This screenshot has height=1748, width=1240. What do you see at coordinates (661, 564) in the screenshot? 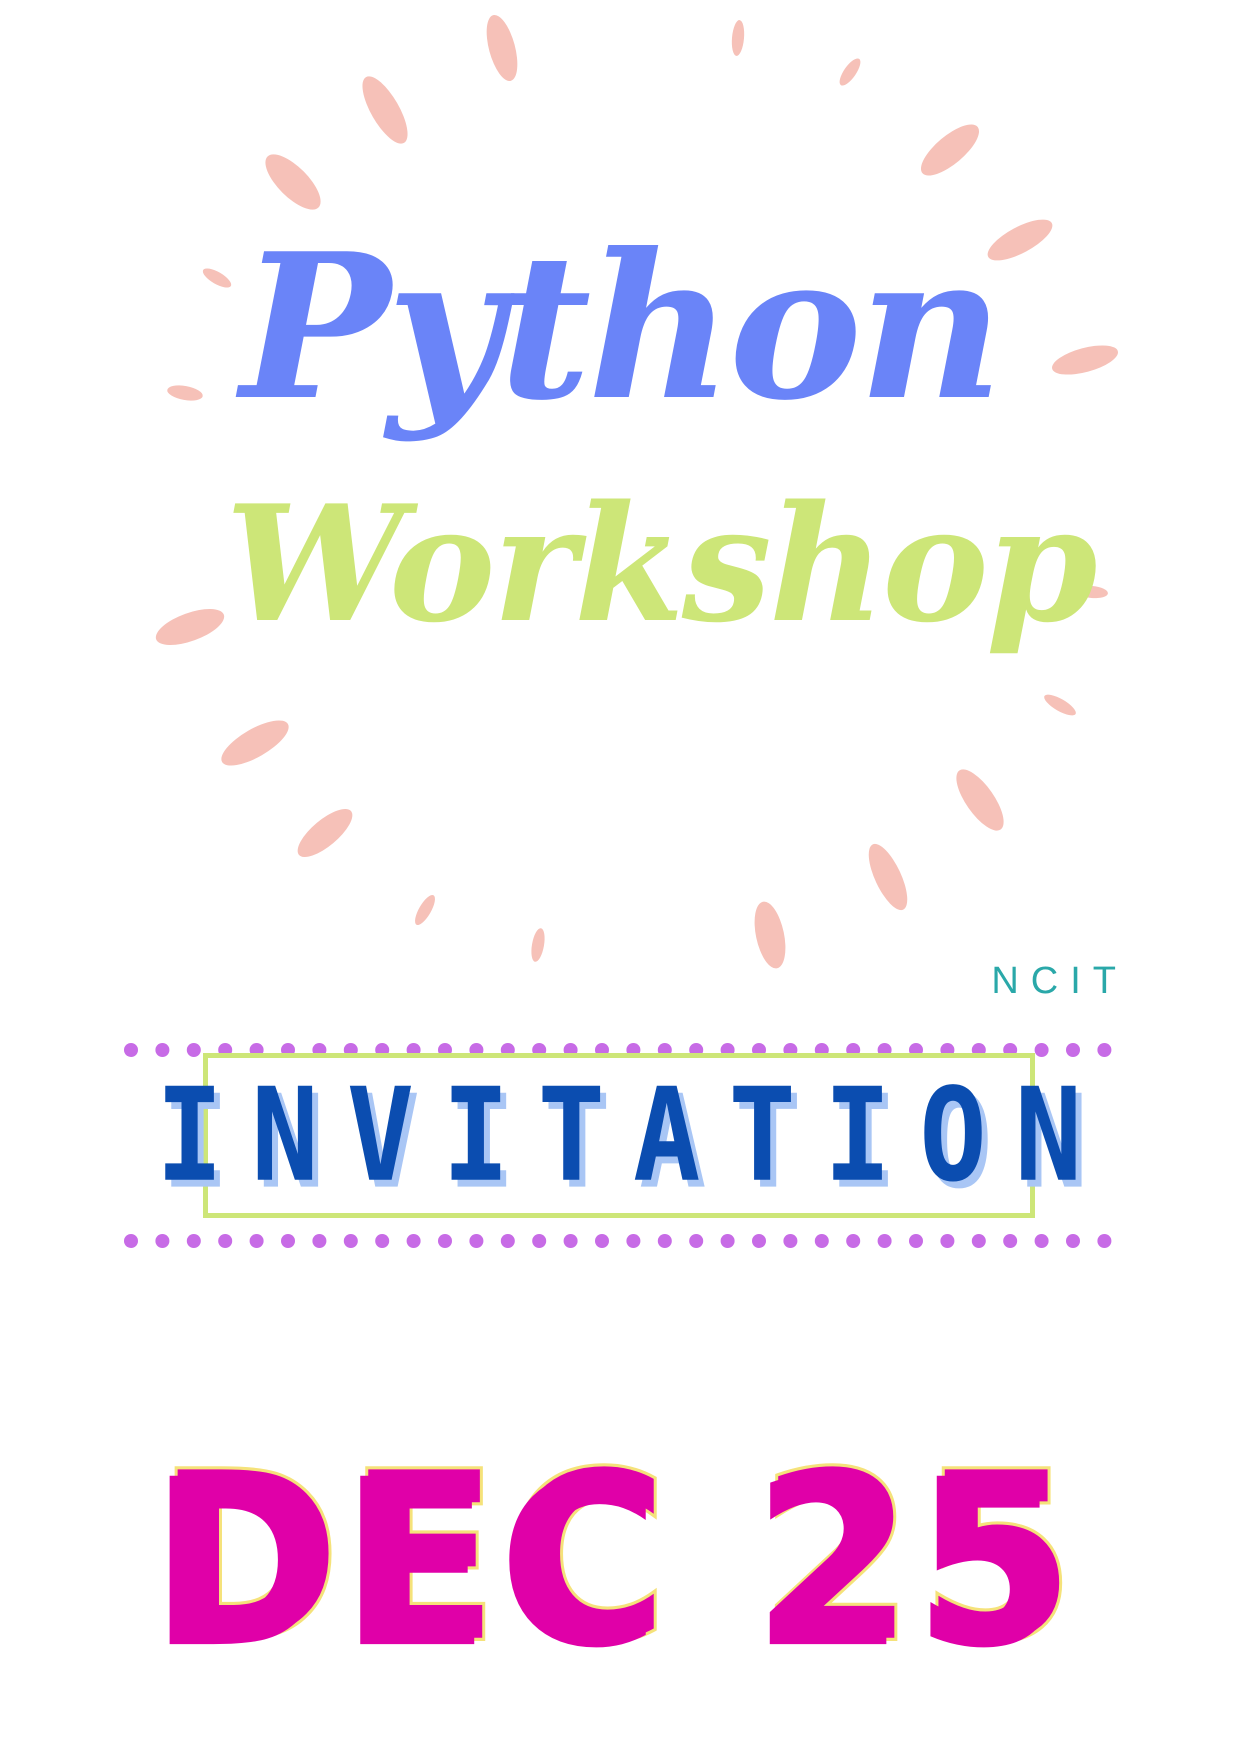
I see `title-workshop: Workshop` at bounding box center [661, 564].